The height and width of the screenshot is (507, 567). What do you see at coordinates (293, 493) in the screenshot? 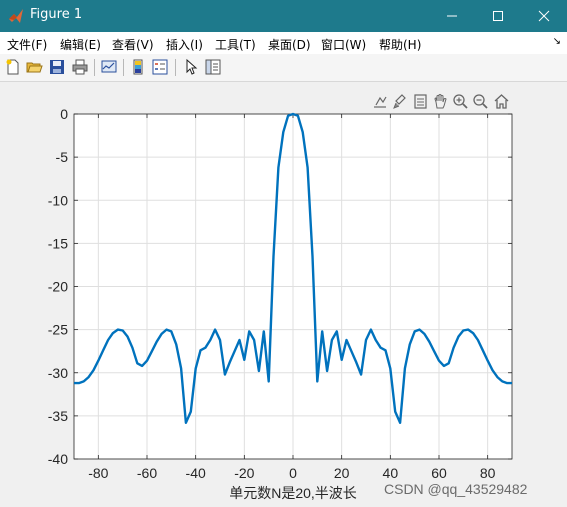
I see `x-axis-label: 单元数N是20,半波长` at bounding box center [293, 493].